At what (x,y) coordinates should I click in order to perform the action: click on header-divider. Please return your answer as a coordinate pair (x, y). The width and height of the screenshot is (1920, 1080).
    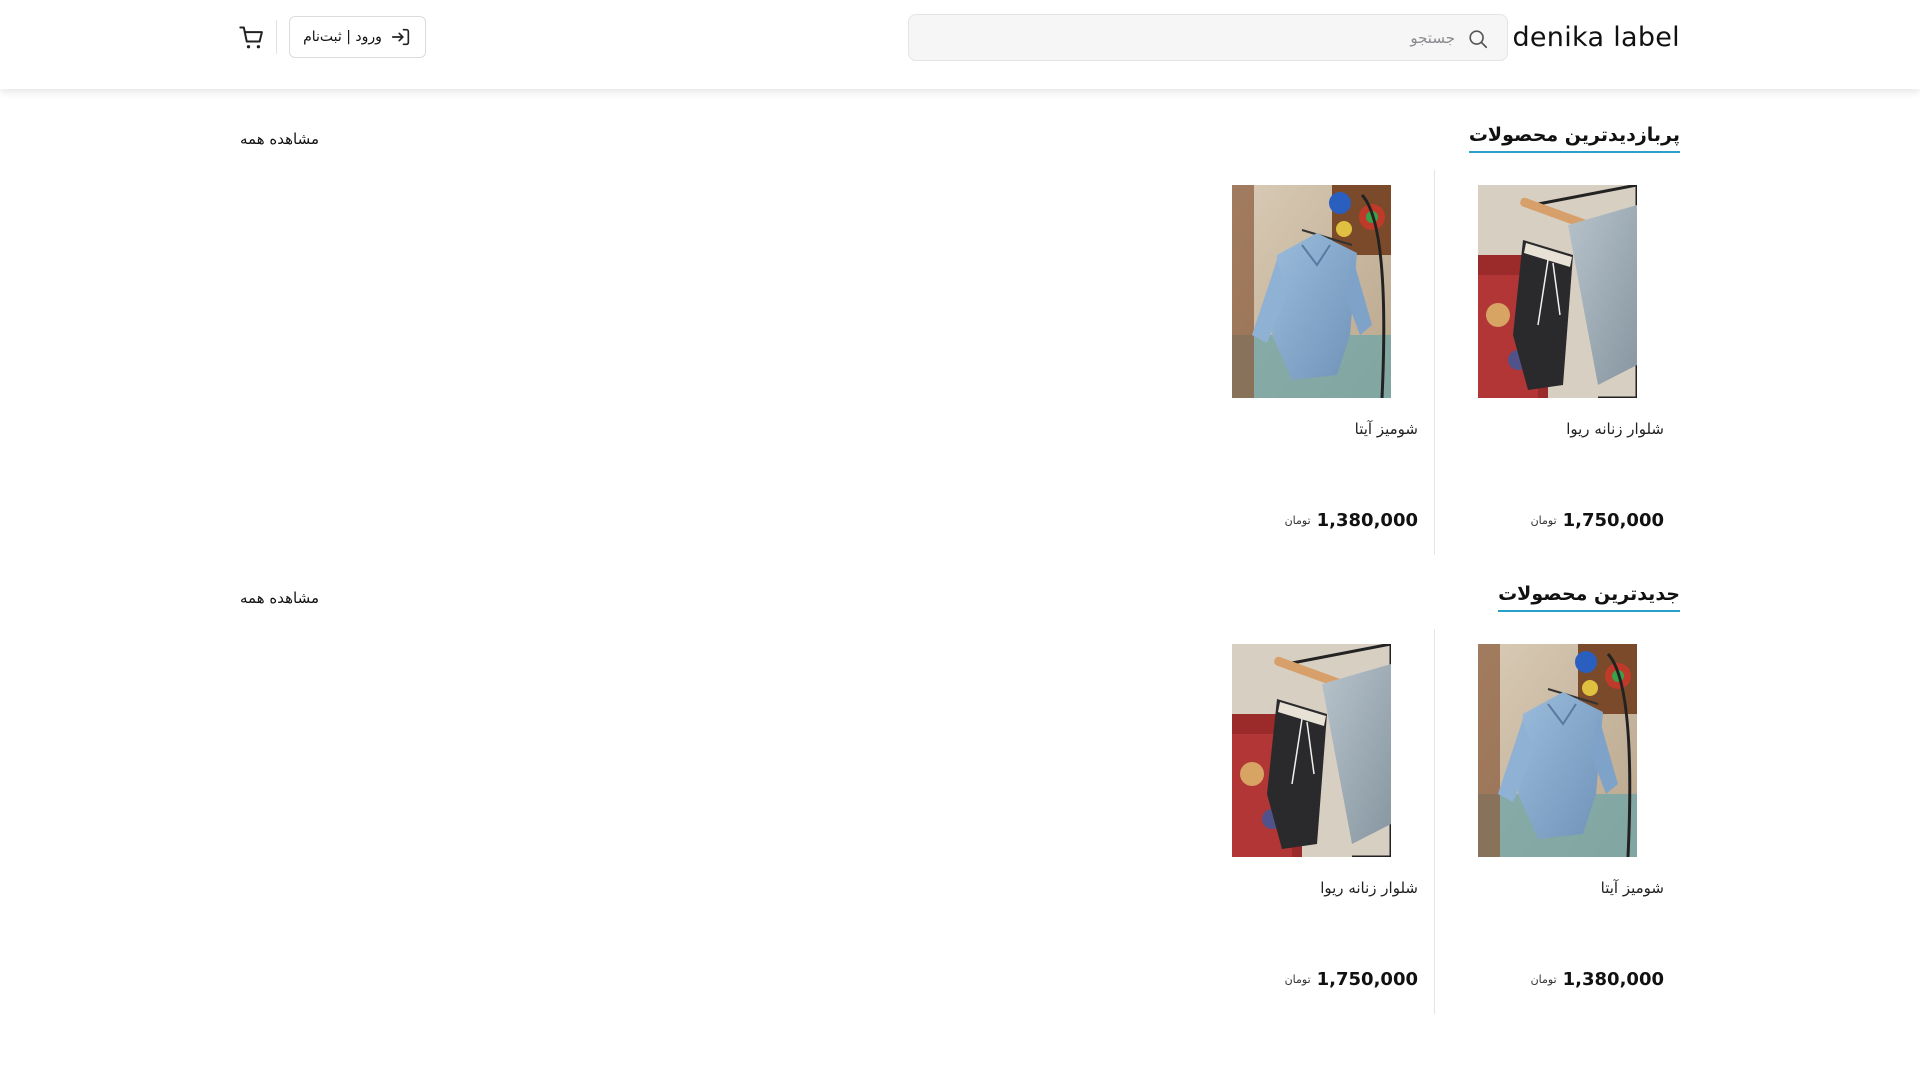
    Looking at the image, I should click on (276, 37).